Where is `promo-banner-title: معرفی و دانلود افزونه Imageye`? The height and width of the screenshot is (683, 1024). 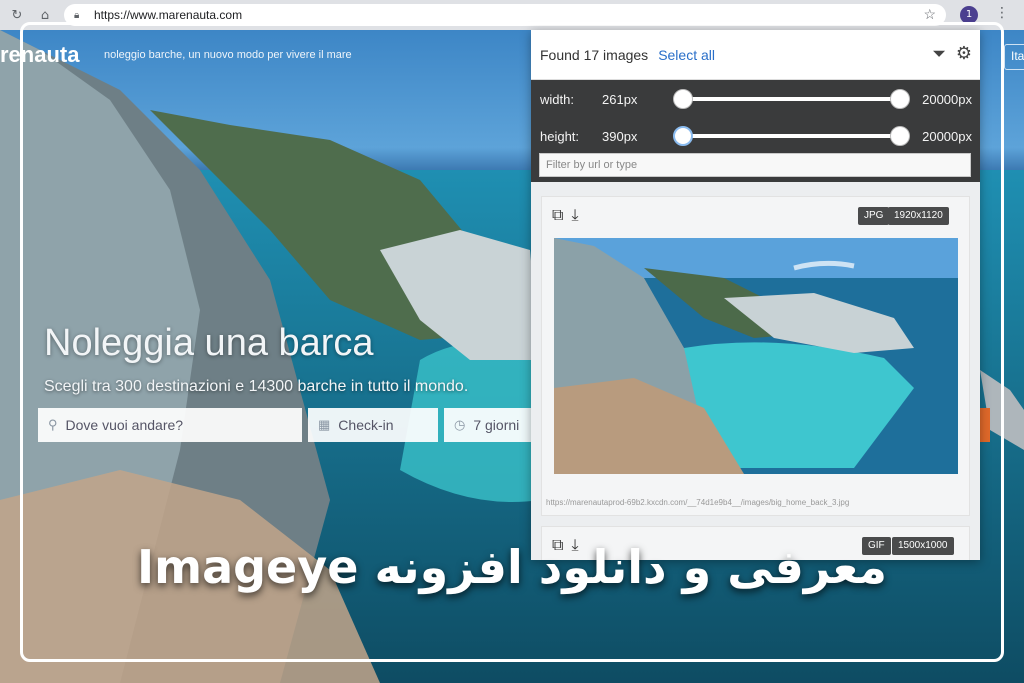 promo-banner-title: معرفی و دانلود افزونه Imageye is located at coordinates (512, 567).